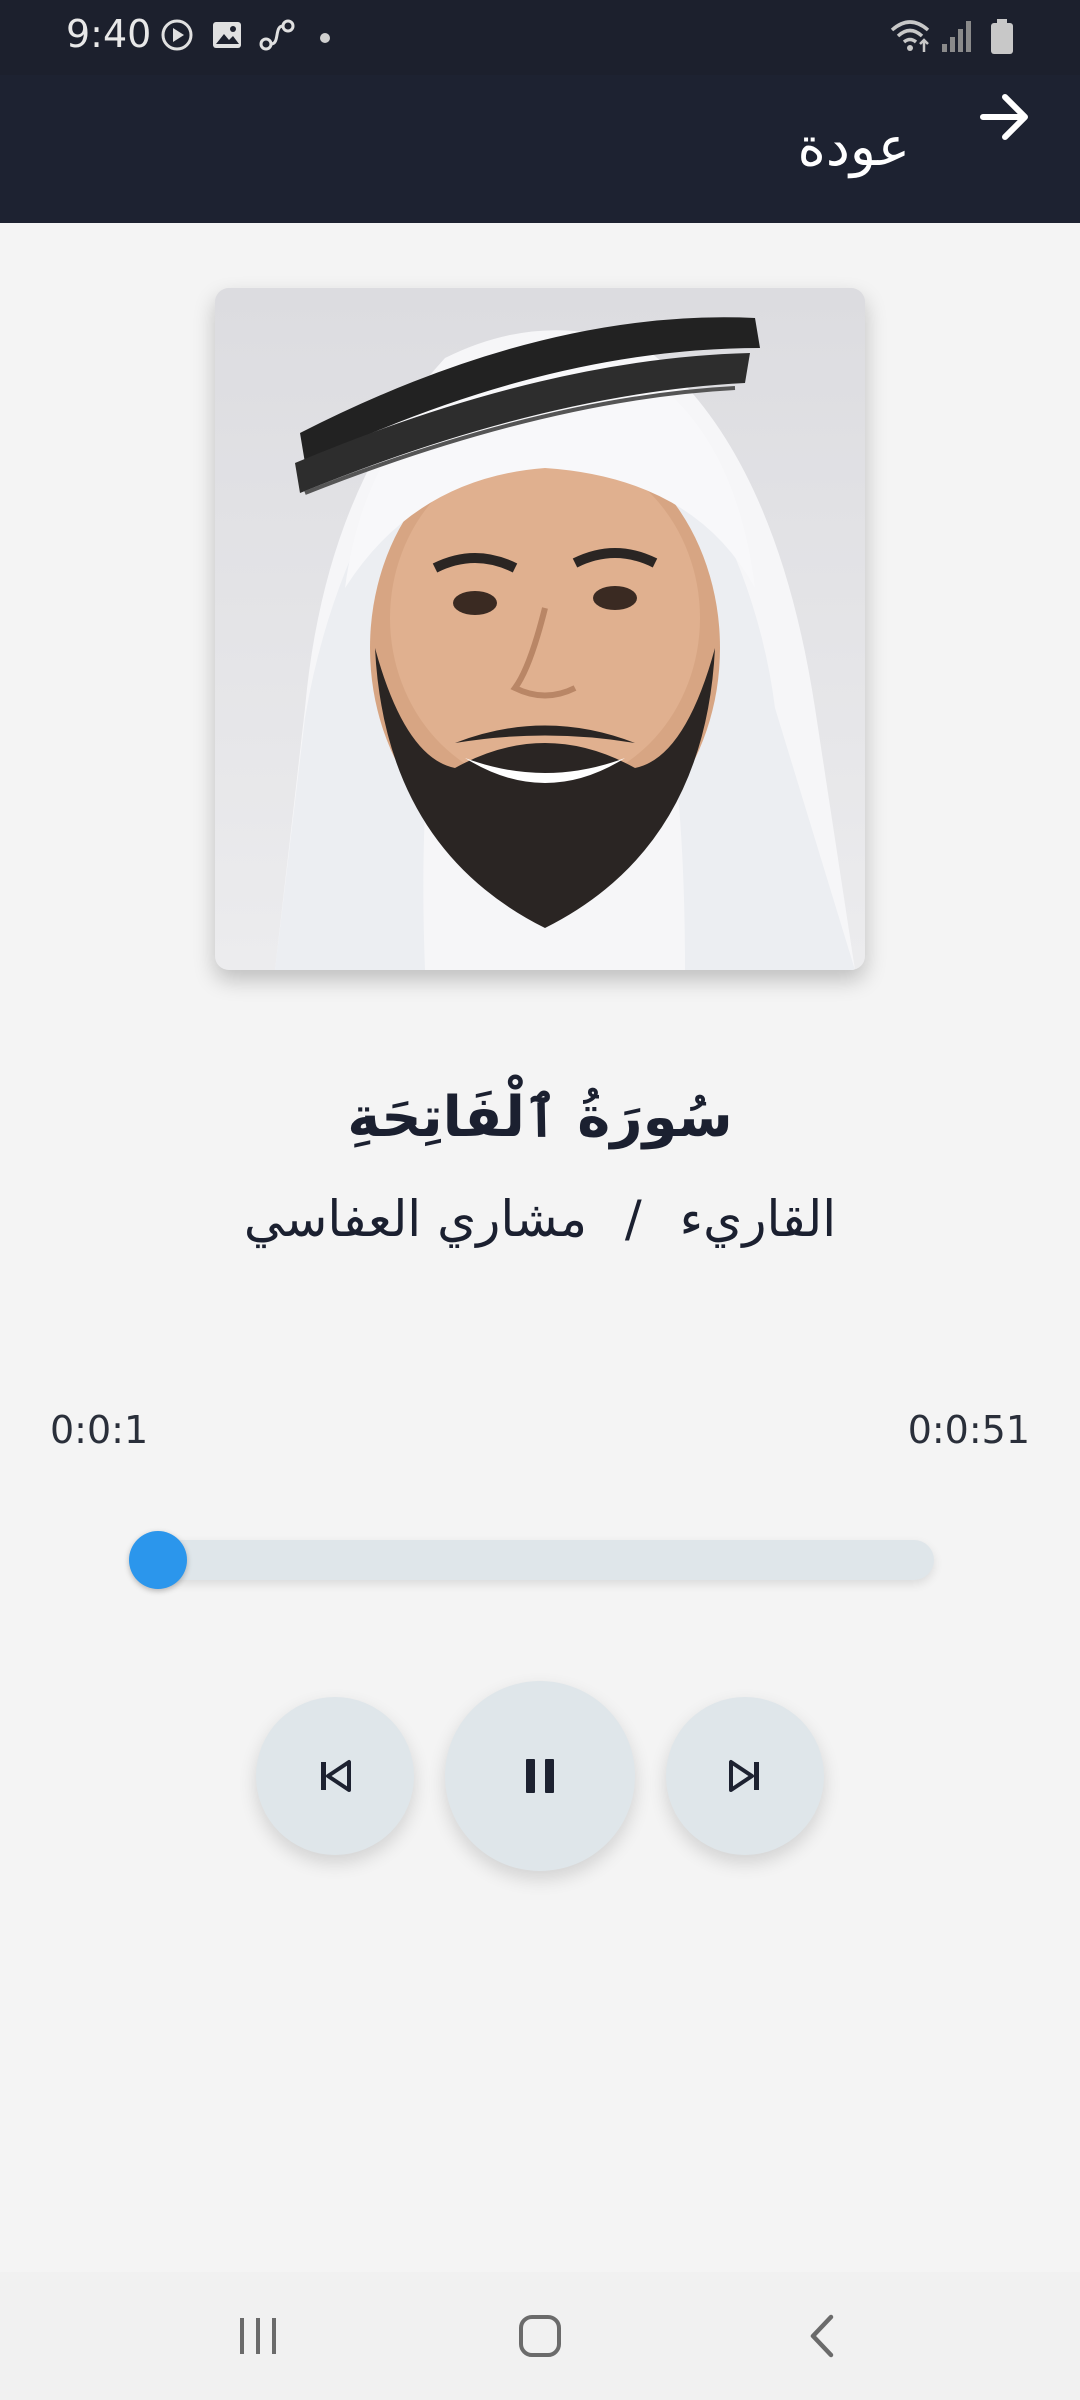 Image resolution: width=1080 pixels, height=2400 pixels. What do you see at coordinates (1005, 117) in the screenshot?
I see `arrow-right-icon` at bounding box center [1005, 117].